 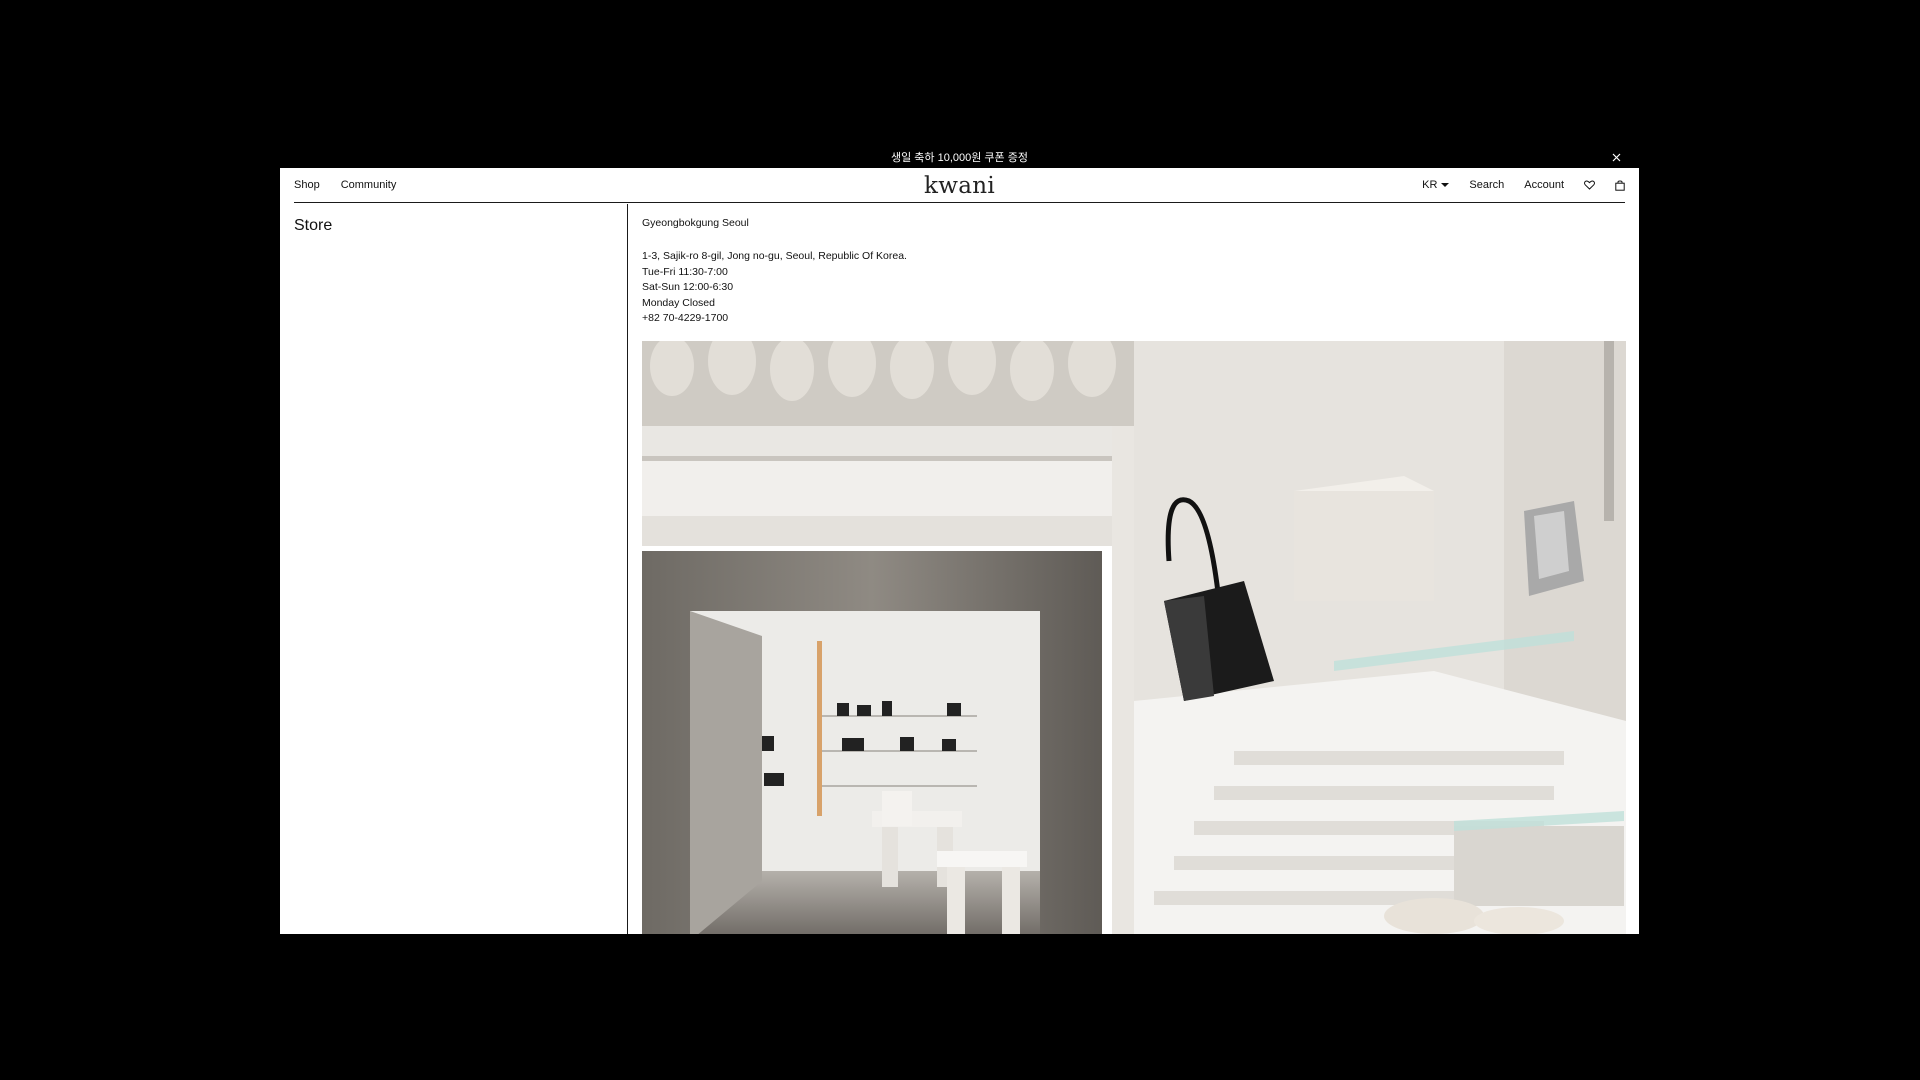 I want to click on store-display-photo, so click(x=1380, y=637).